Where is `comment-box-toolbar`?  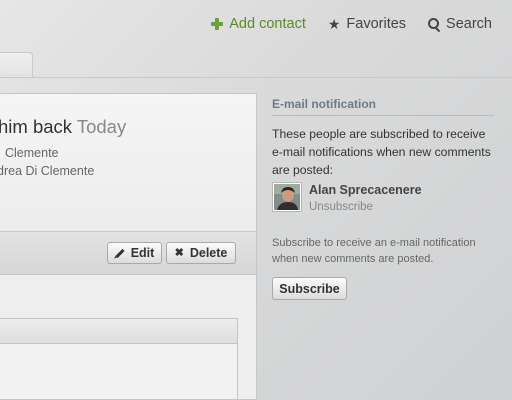
comment-box-toolbar is located at coordinates (118, 331).